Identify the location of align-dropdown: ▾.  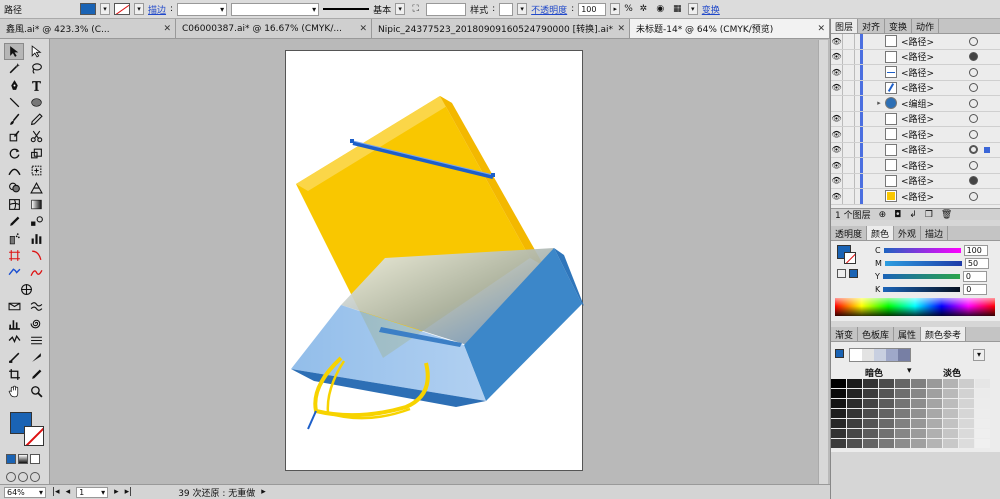
(692, 9).